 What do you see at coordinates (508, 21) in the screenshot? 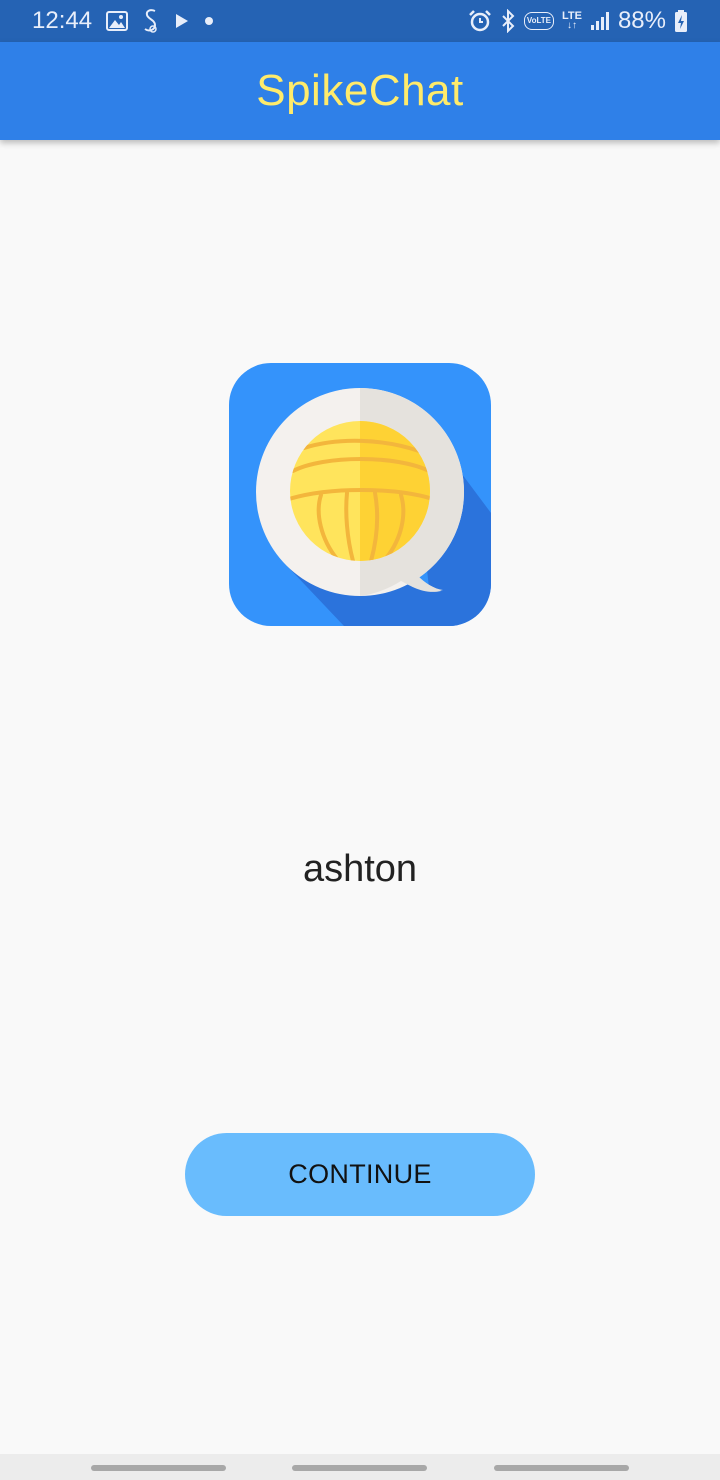
I see `bluetooth-icon` at bounding box center [508, 21].